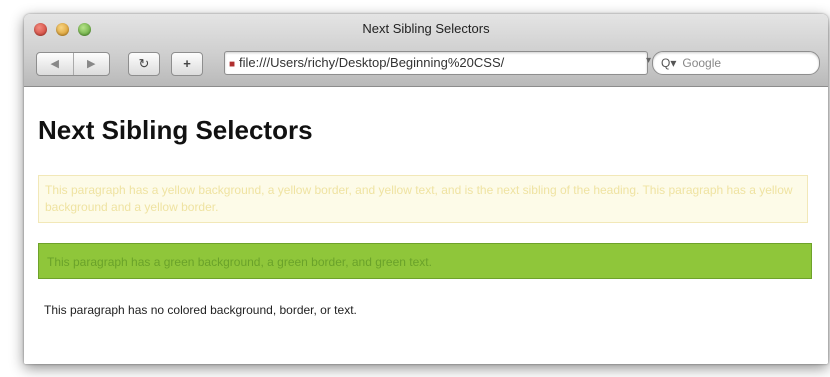 This screenshot has height=377, width=830. What do you see at coordinates (92, 64) in the screenshot?
I see `forward-button: ▶` at bounding box center [92, 64].